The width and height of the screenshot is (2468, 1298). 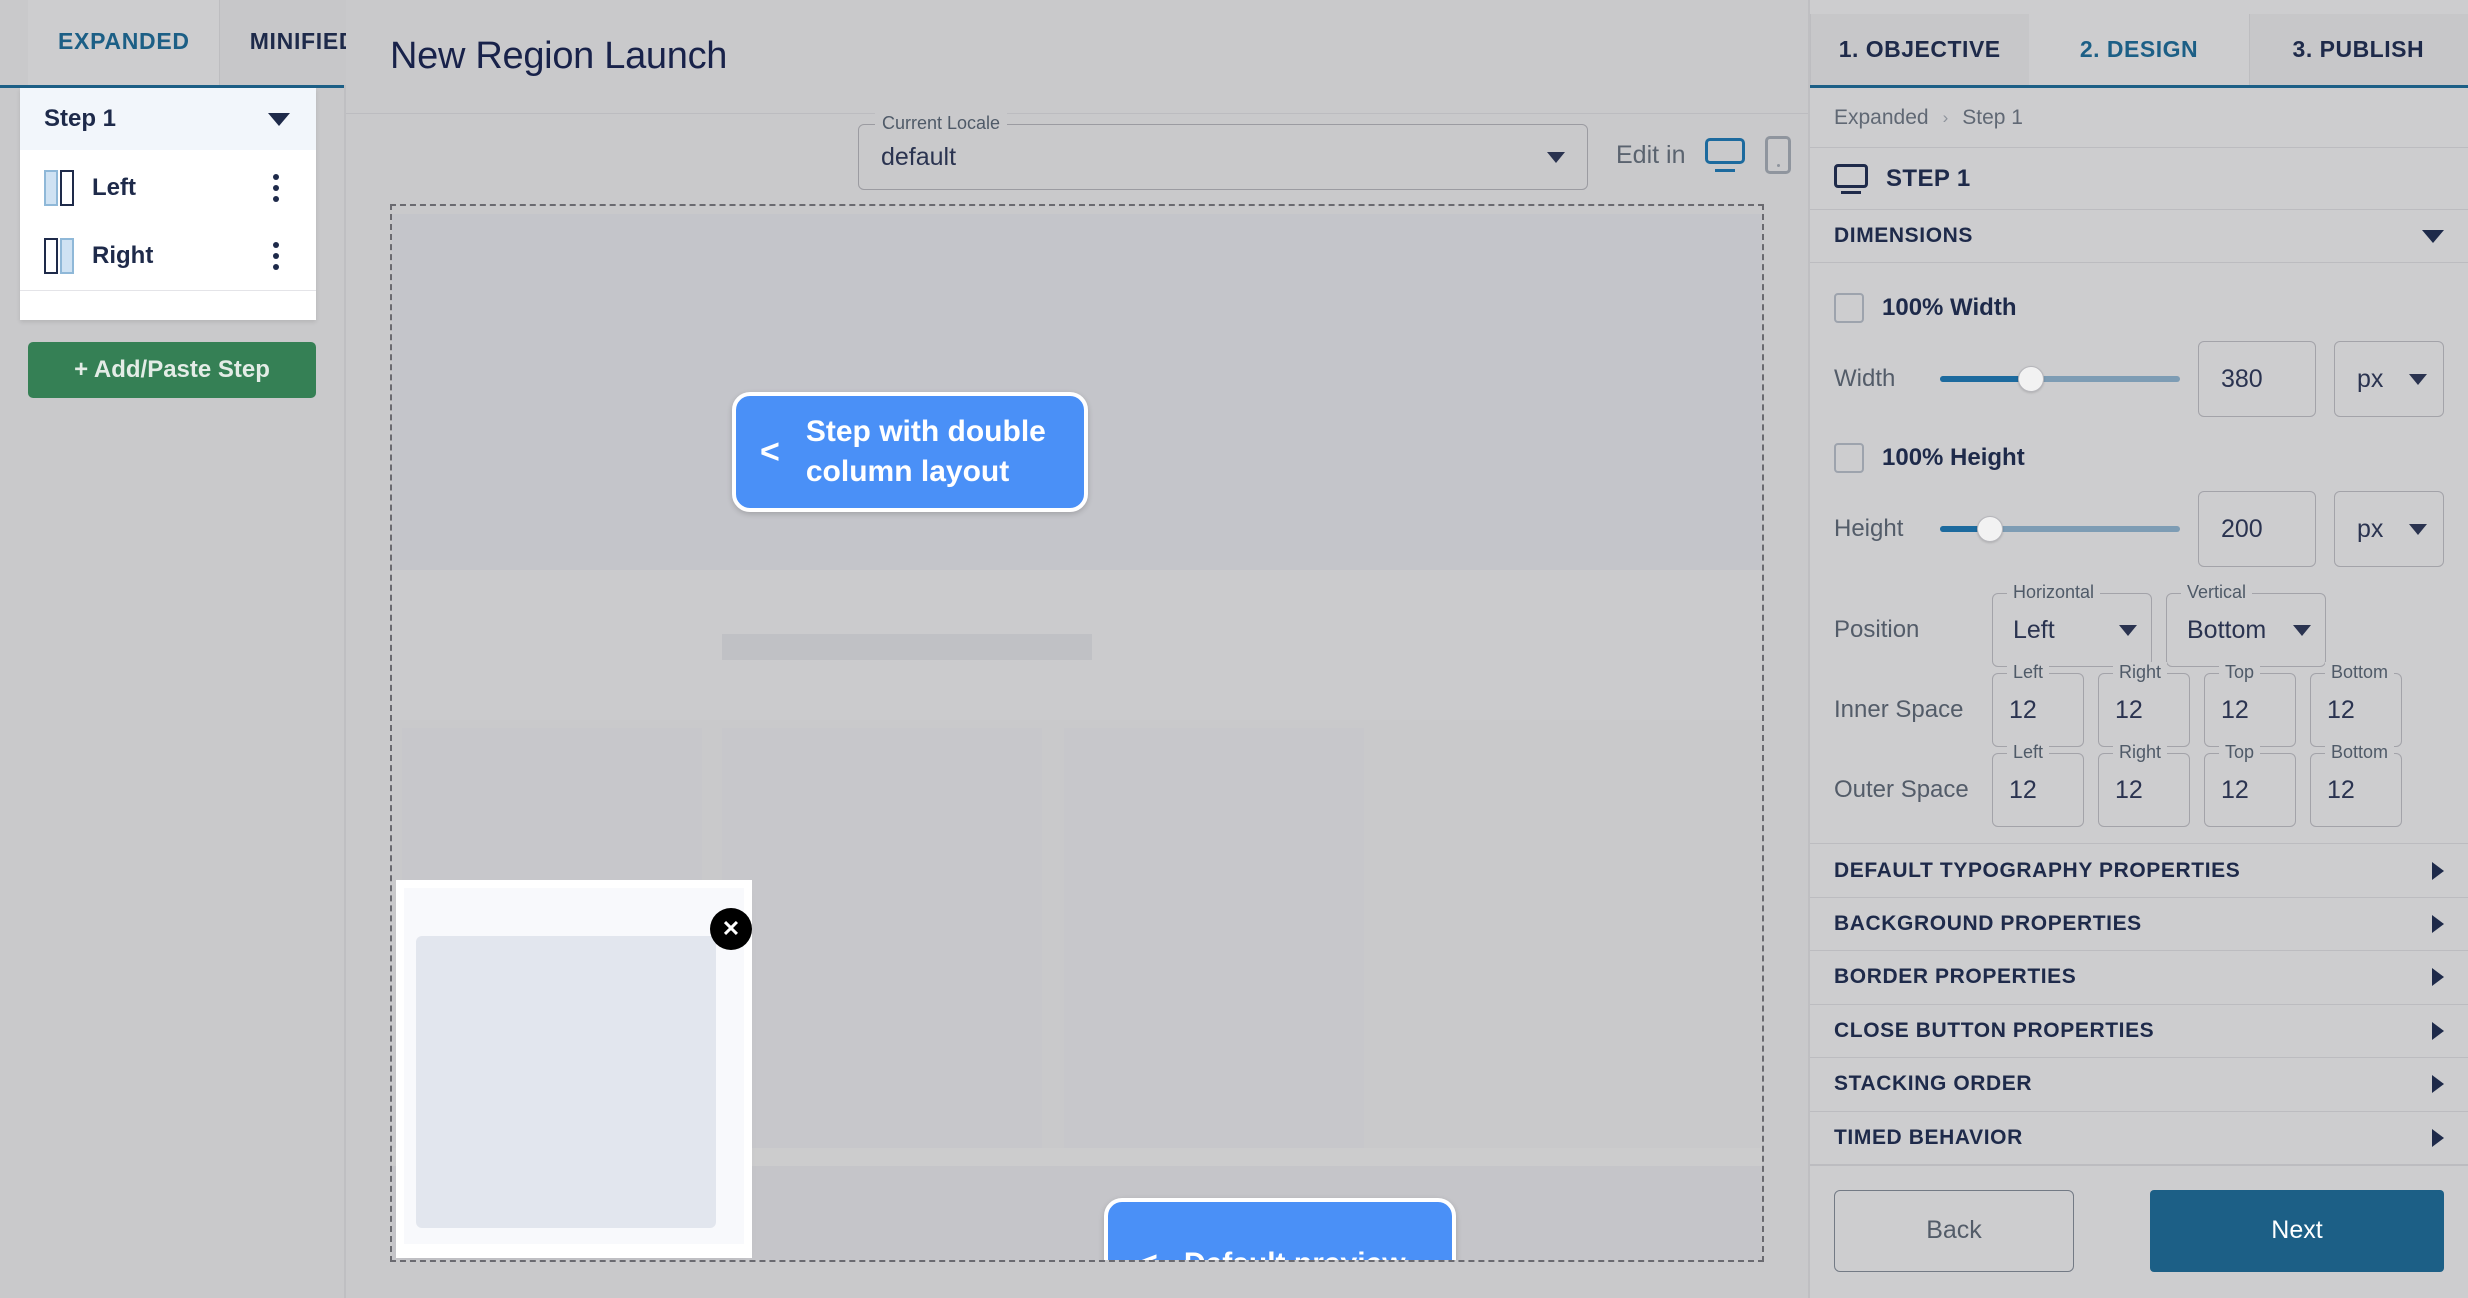 What do you see at coordinates (168, 305) in the screenshot?
I see `step-list-footer` at bounding box center [168, 305].